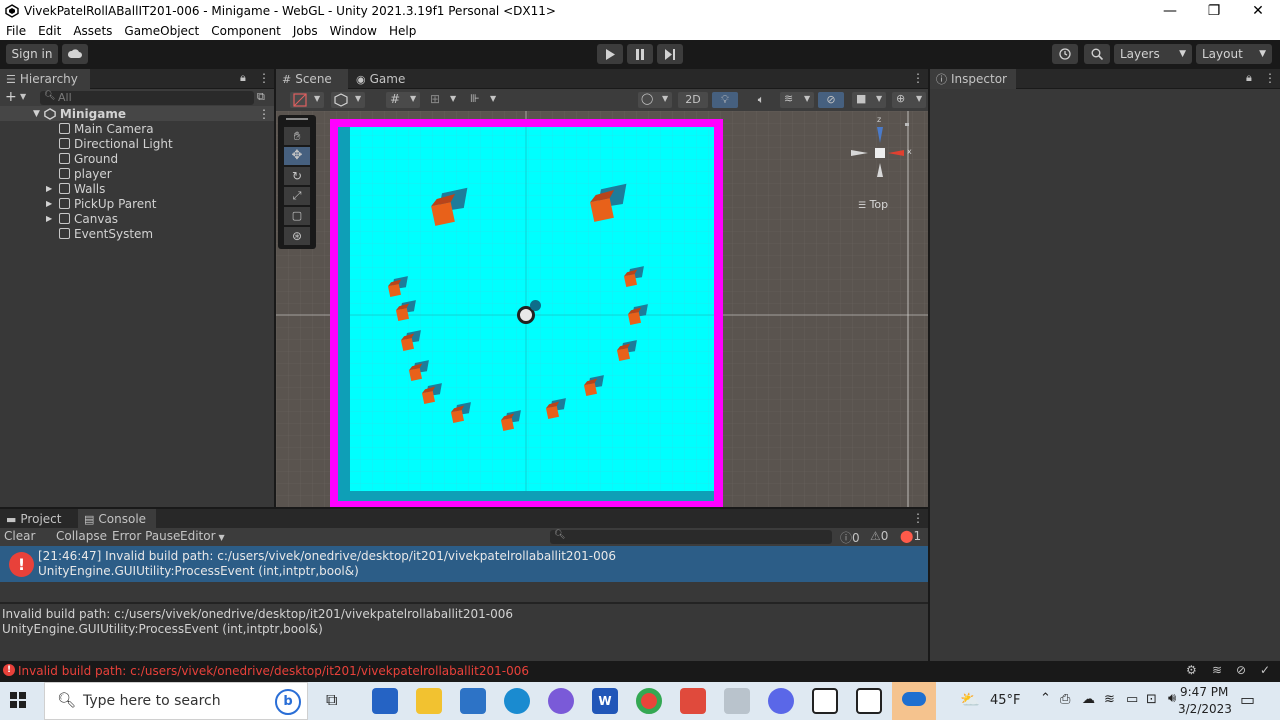 The image size is (1280, 720). Describe the element at coordinates (473, 701) in the screenshot. I see `mail-icon` at that location.